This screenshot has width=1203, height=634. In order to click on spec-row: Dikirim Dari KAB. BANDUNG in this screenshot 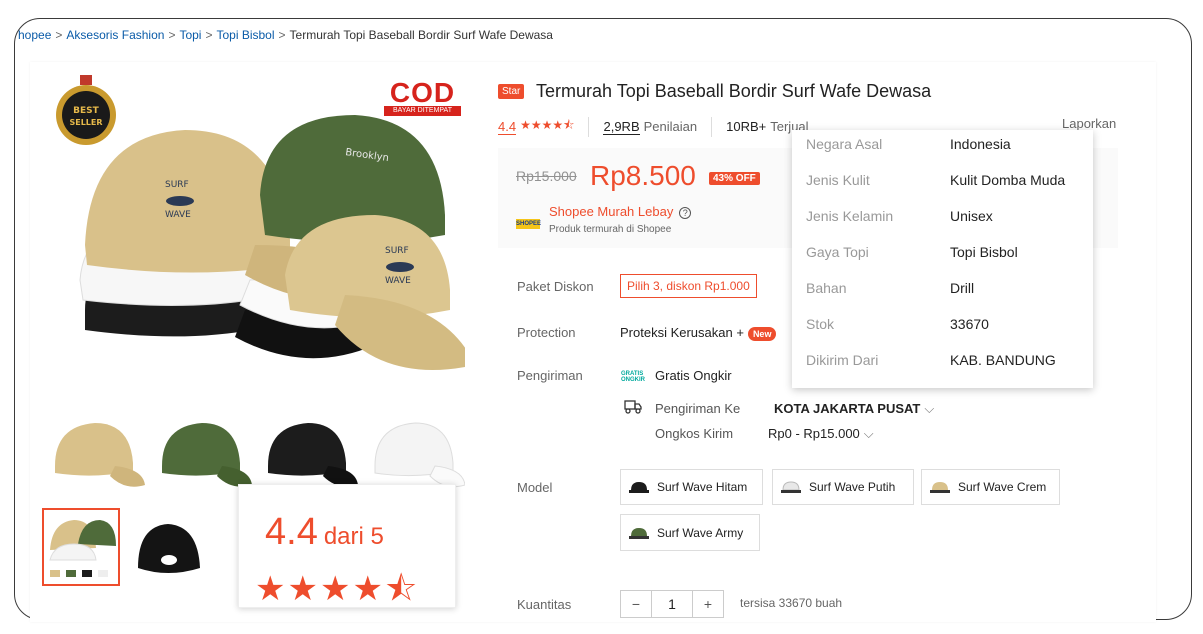, I will do `click(931, 360)`.